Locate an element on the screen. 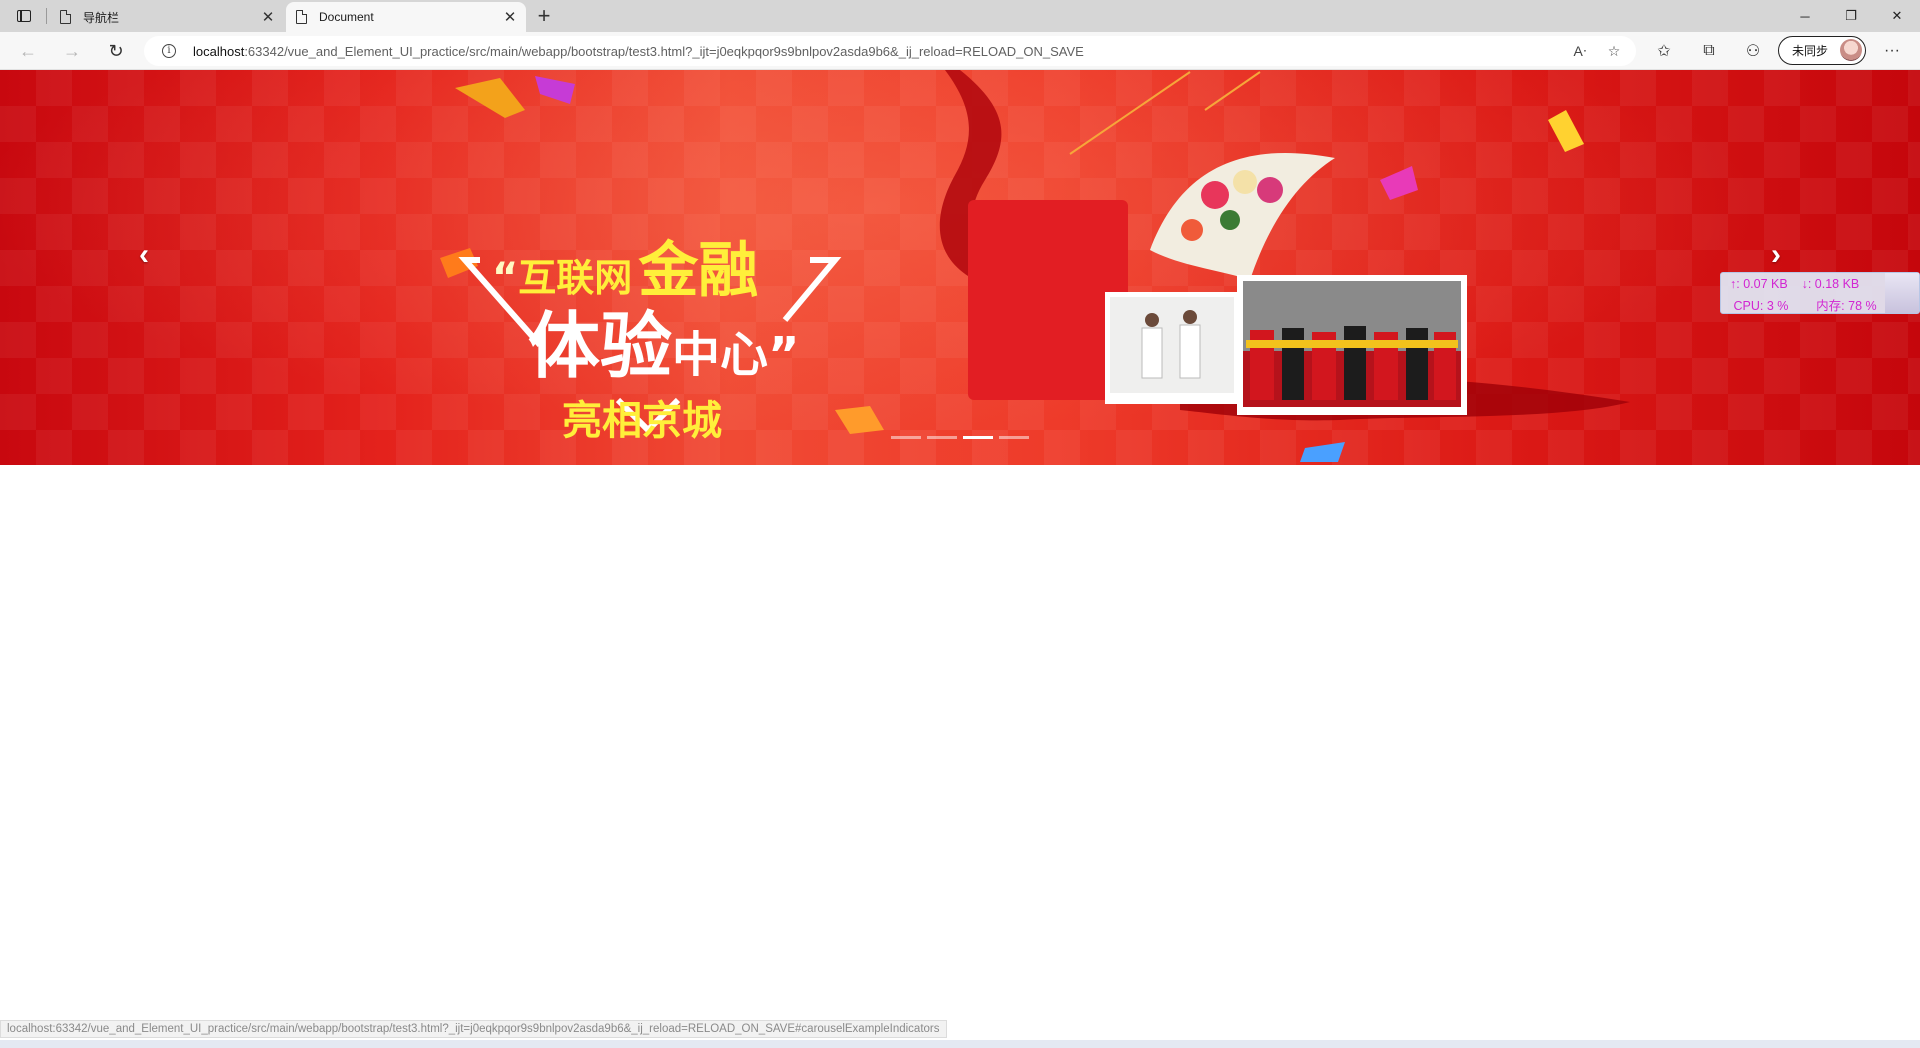  profile-sync-button: 未同步 is located at coordinates (1822, 50).